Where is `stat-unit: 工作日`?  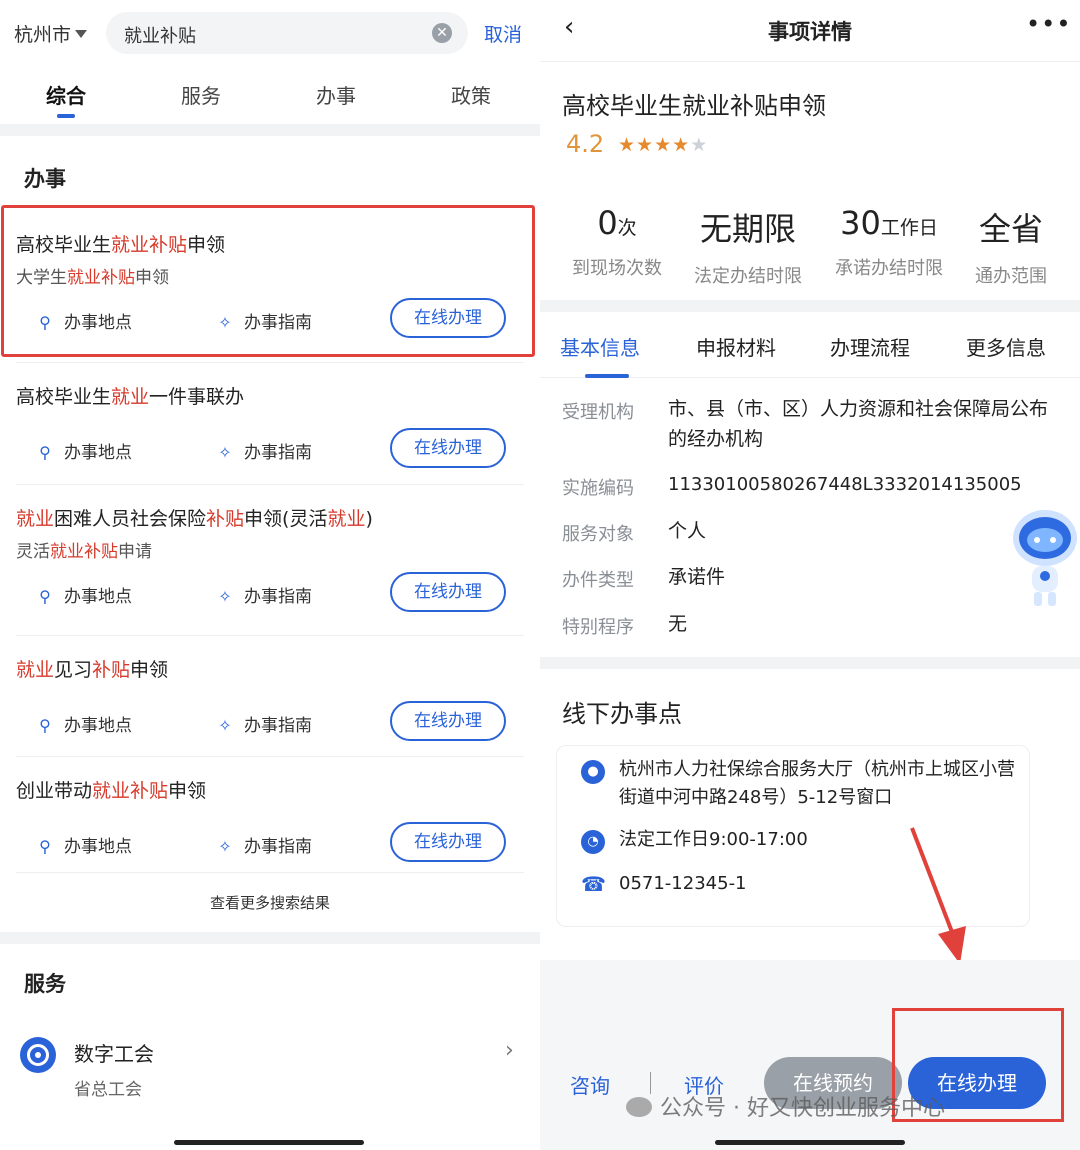
stat-unit: 工作日 is located at coordinates (909, 228).